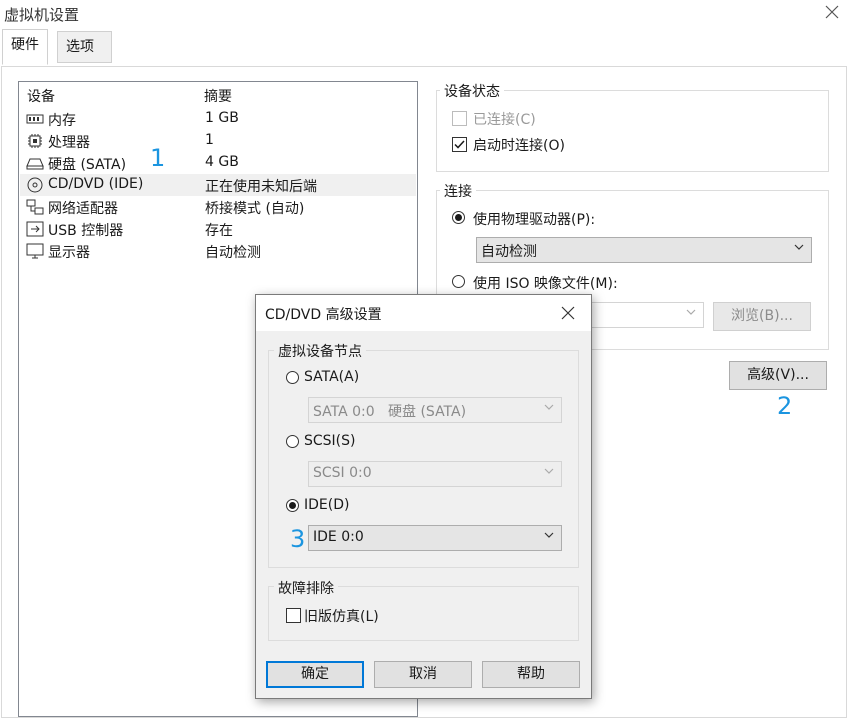 The image size is (847, 718). What do you see at coordinates (35, 229) in the screenshot?
I see `usb-icon` at bounding box center [35, 229].